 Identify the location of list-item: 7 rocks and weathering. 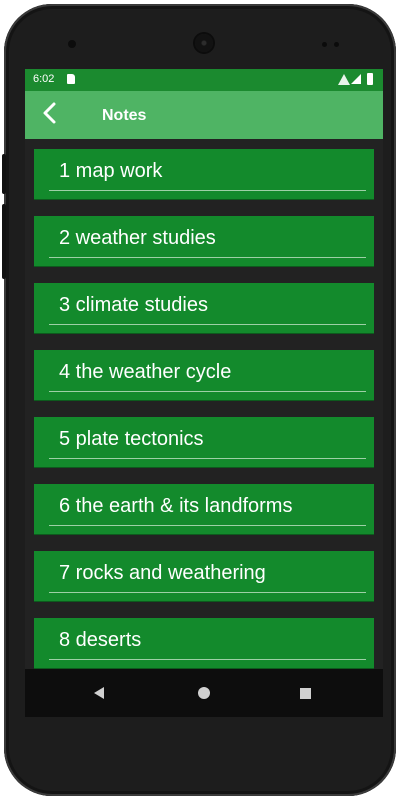
(204, 576).